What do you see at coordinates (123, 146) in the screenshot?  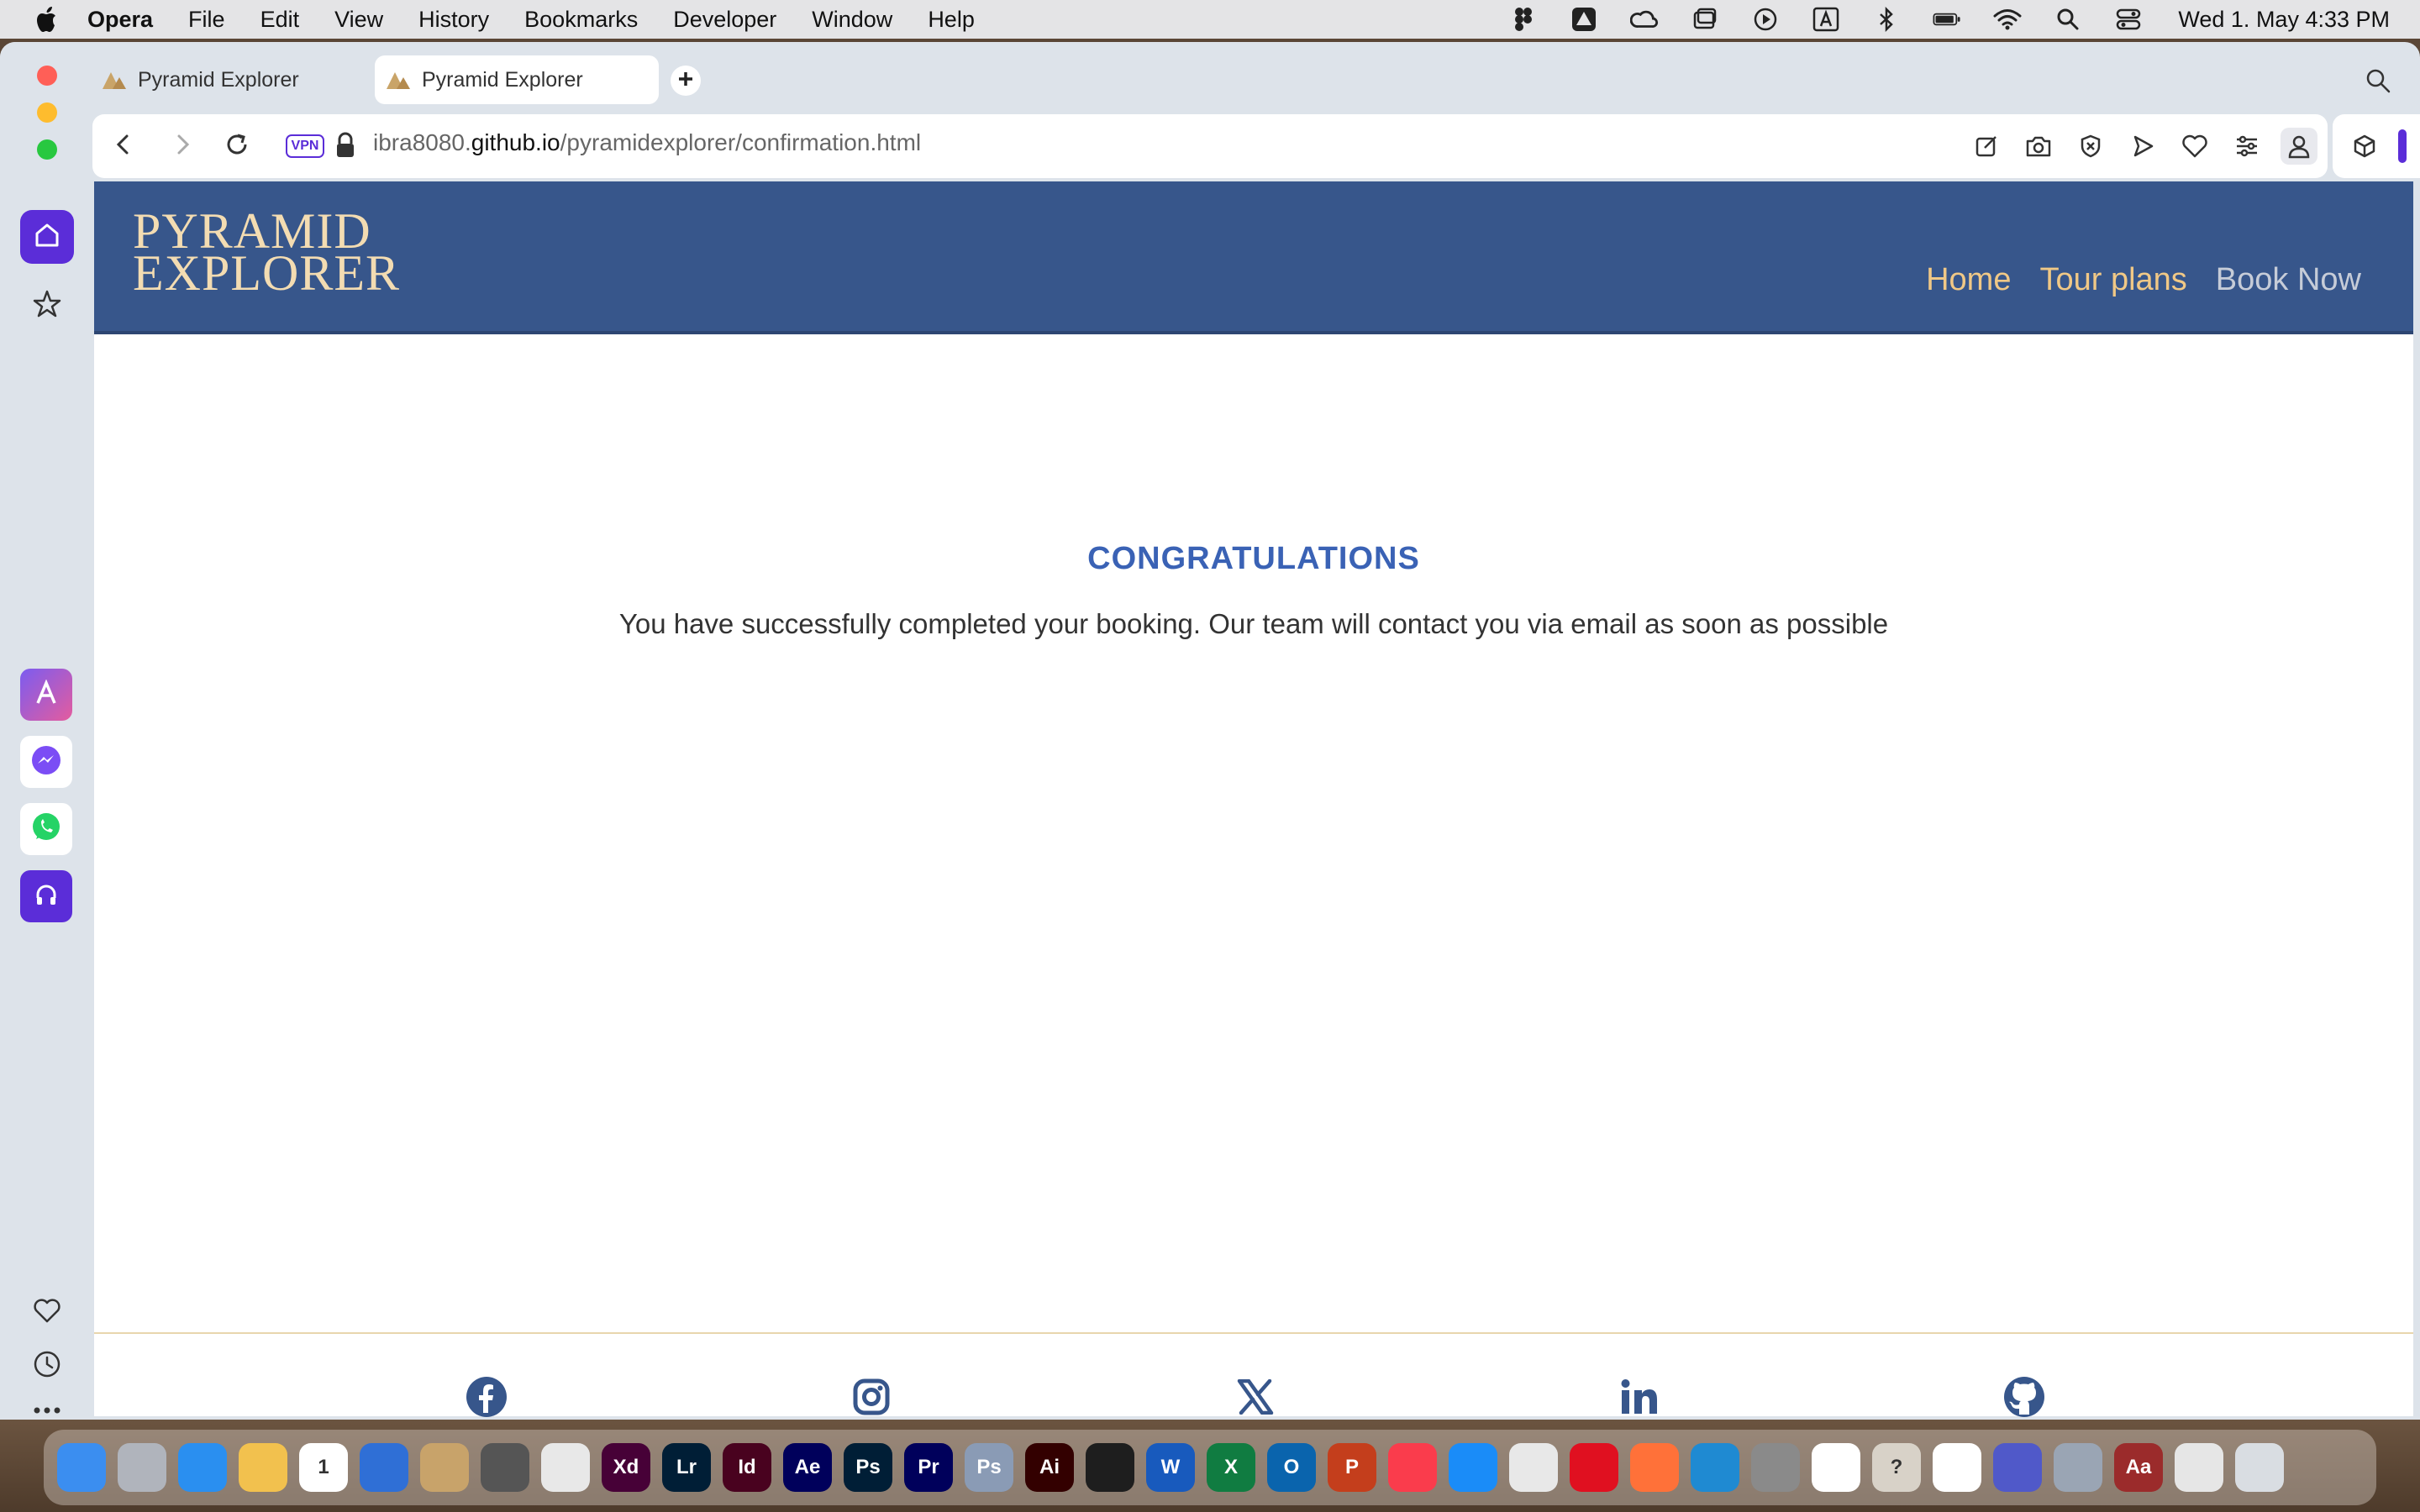 I see `back-button` at bounding box center [123, 146].